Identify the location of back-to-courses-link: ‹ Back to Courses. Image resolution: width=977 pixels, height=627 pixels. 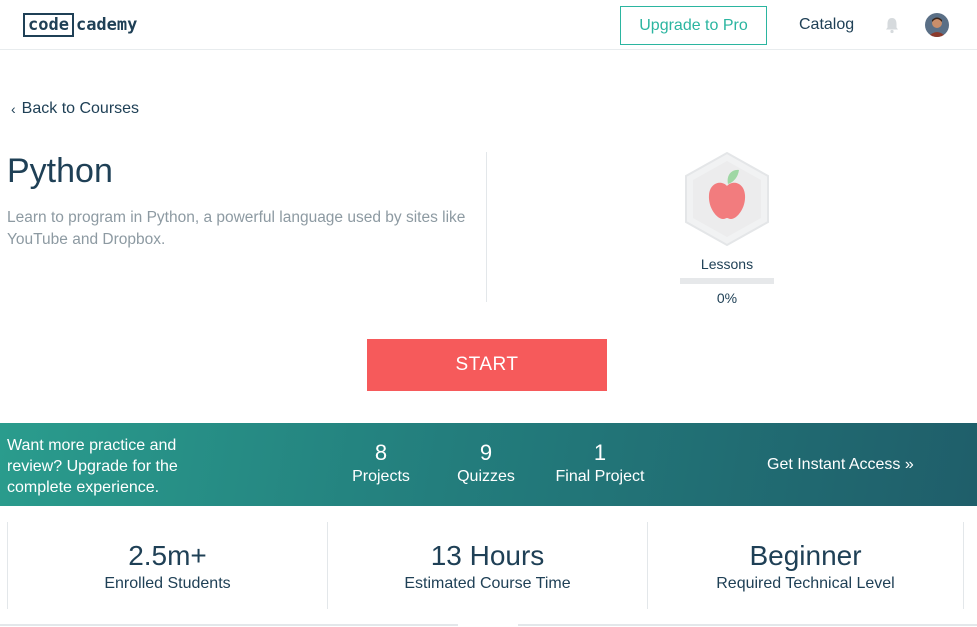
(75, 109).